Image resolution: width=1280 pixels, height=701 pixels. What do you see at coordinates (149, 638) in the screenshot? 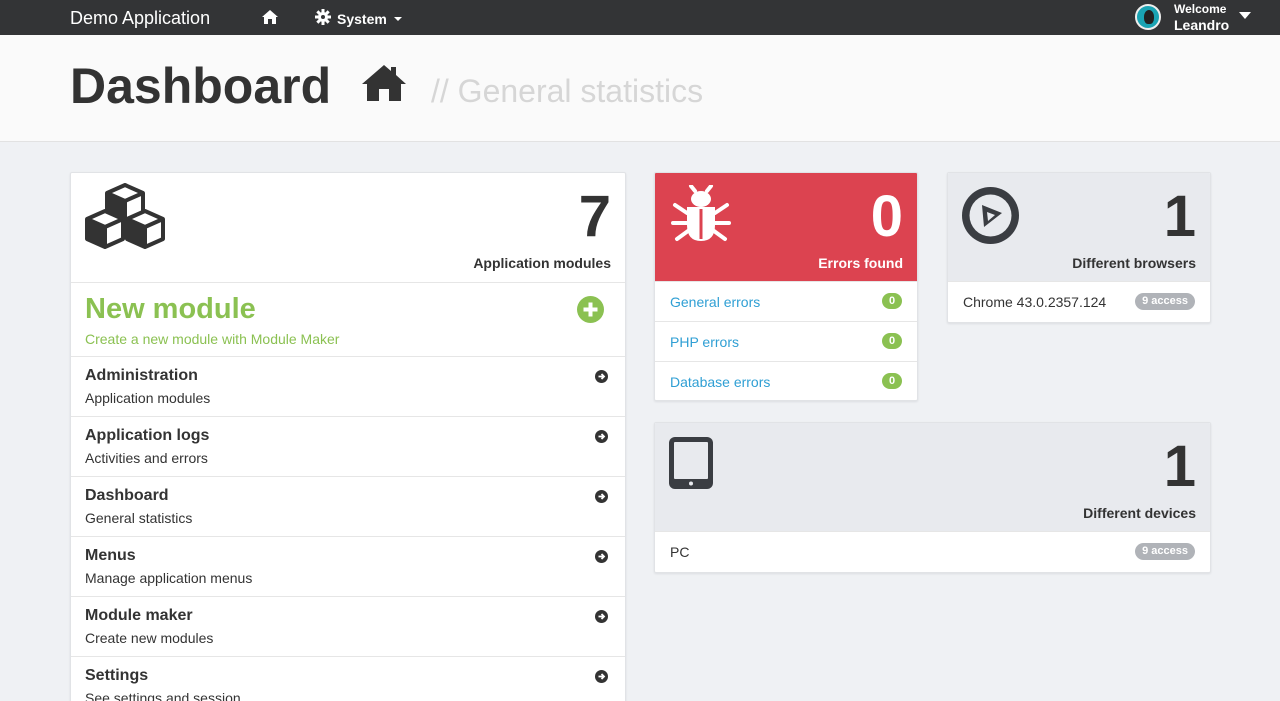
I see `module-description: Create new modules` at bounding box center [149, 638].